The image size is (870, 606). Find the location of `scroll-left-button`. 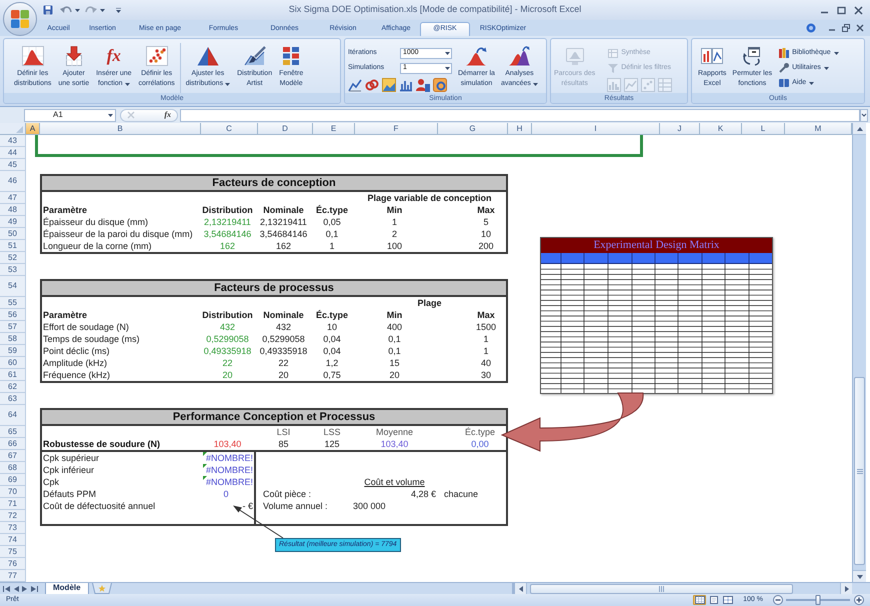

scroll-left-button is located at coordinates (521, 588).